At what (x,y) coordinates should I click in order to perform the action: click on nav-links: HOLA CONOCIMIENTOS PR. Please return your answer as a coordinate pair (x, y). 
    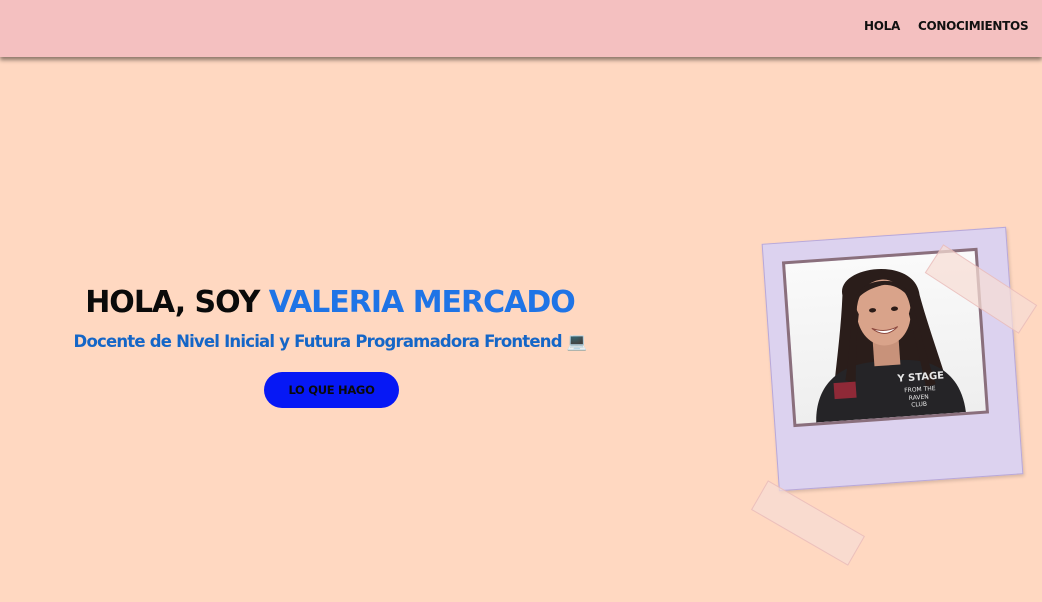
    Looking at the image, I should click on (953, 26).